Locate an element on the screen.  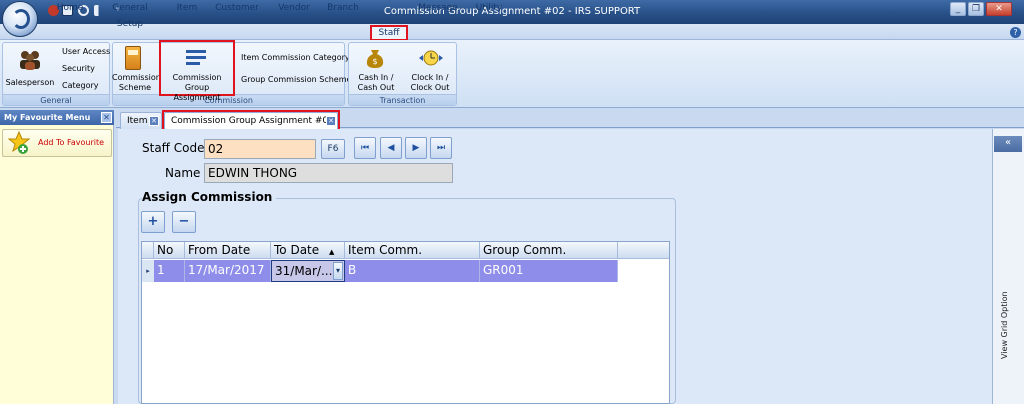
next-record-button: ▶ is located at coordinates (416, 148).